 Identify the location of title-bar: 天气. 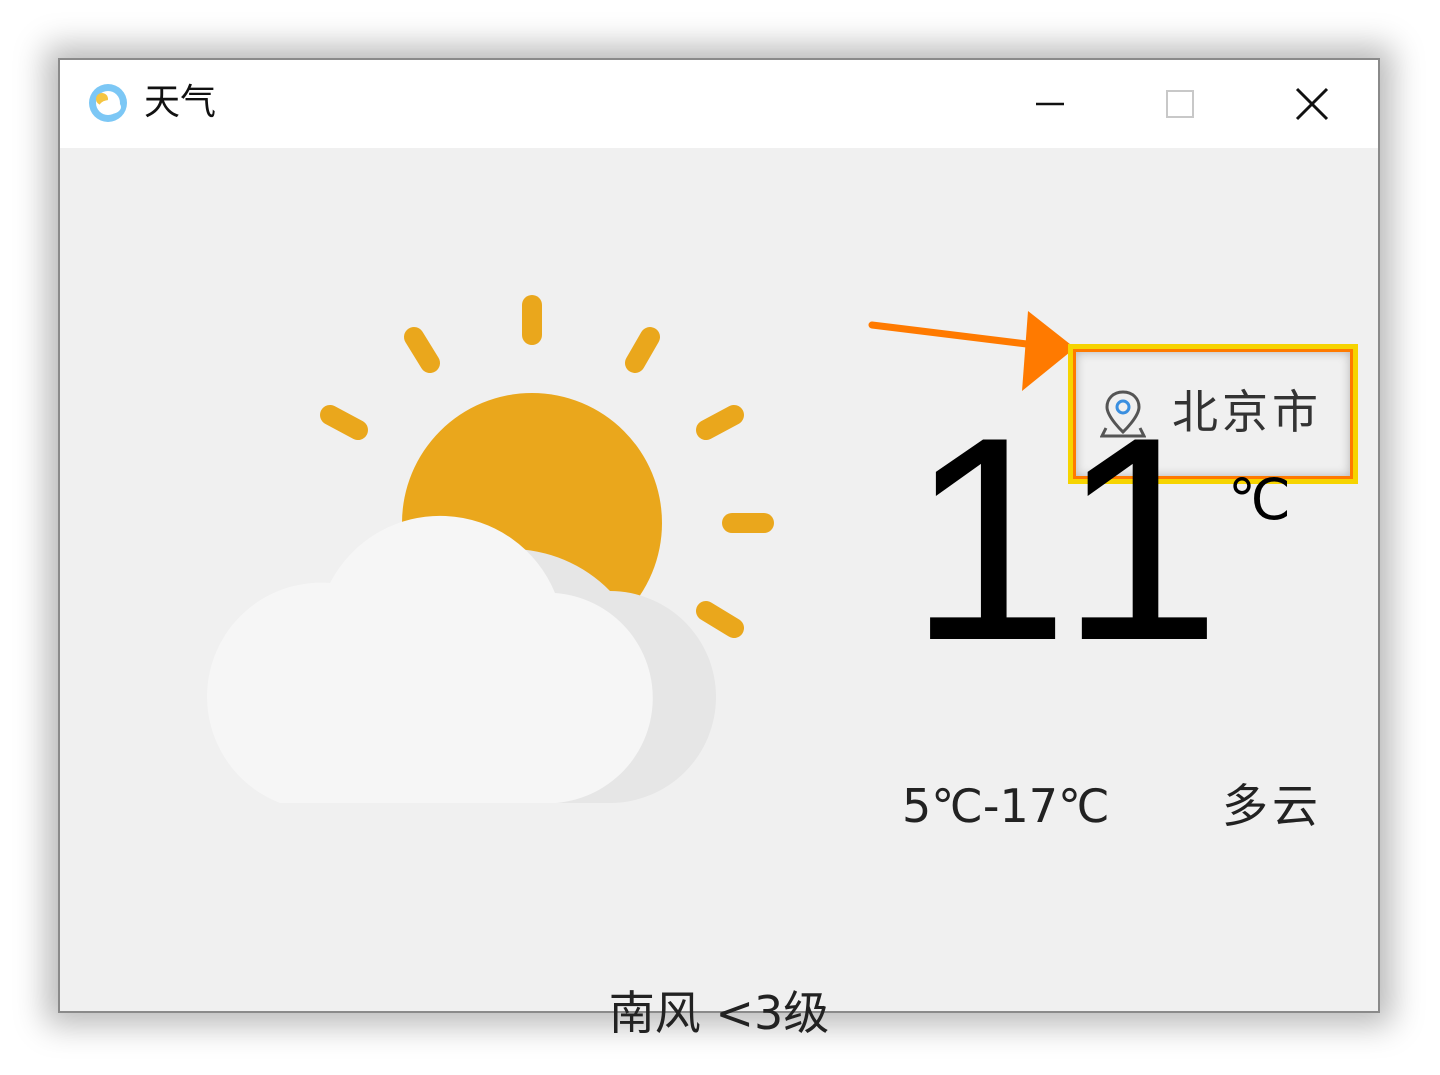
(719, 104).